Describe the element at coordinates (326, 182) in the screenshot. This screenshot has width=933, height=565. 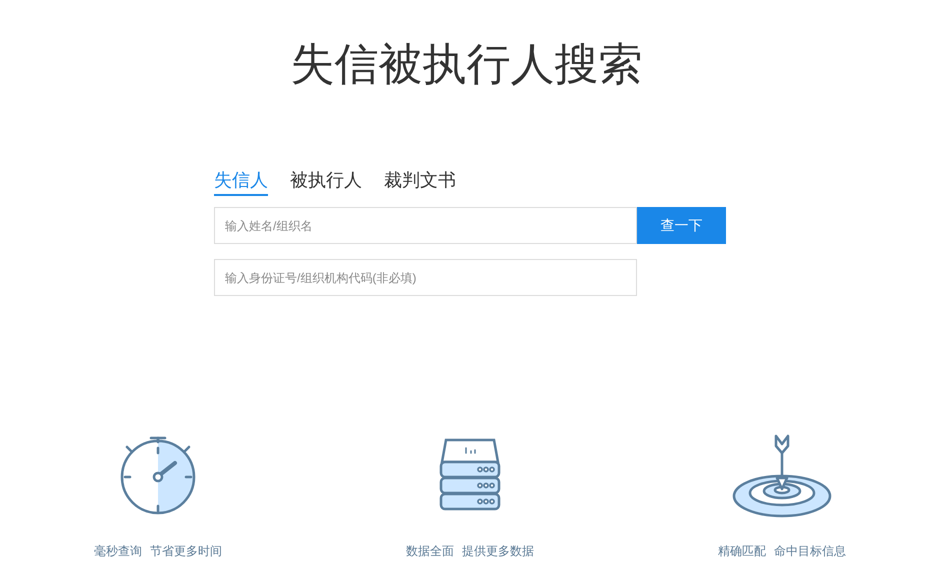
I see `search-tab: 被执行人` at that location.